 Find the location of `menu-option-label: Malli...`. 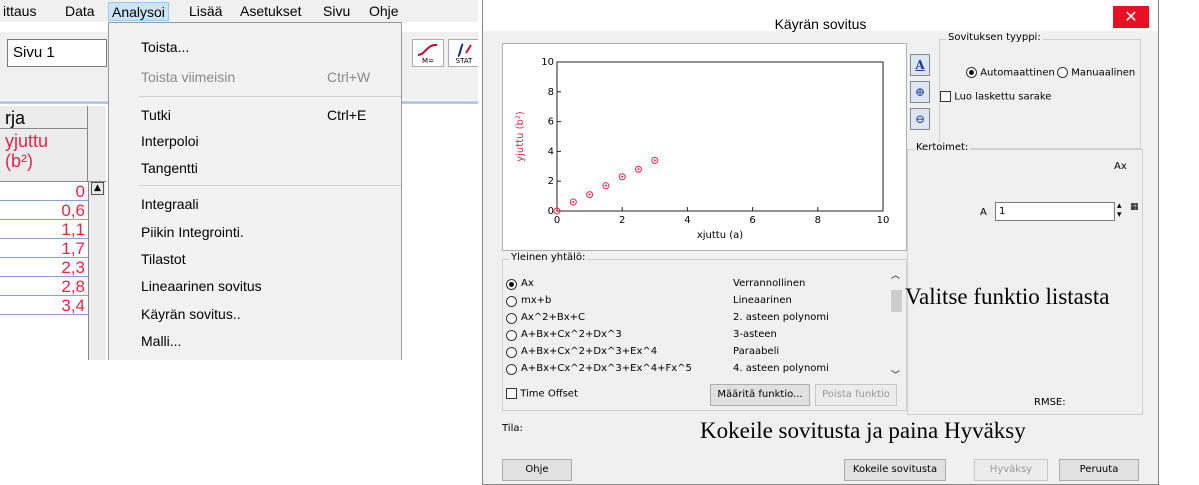

menu-option-label: Malli... is located at coordinates (161, 341).